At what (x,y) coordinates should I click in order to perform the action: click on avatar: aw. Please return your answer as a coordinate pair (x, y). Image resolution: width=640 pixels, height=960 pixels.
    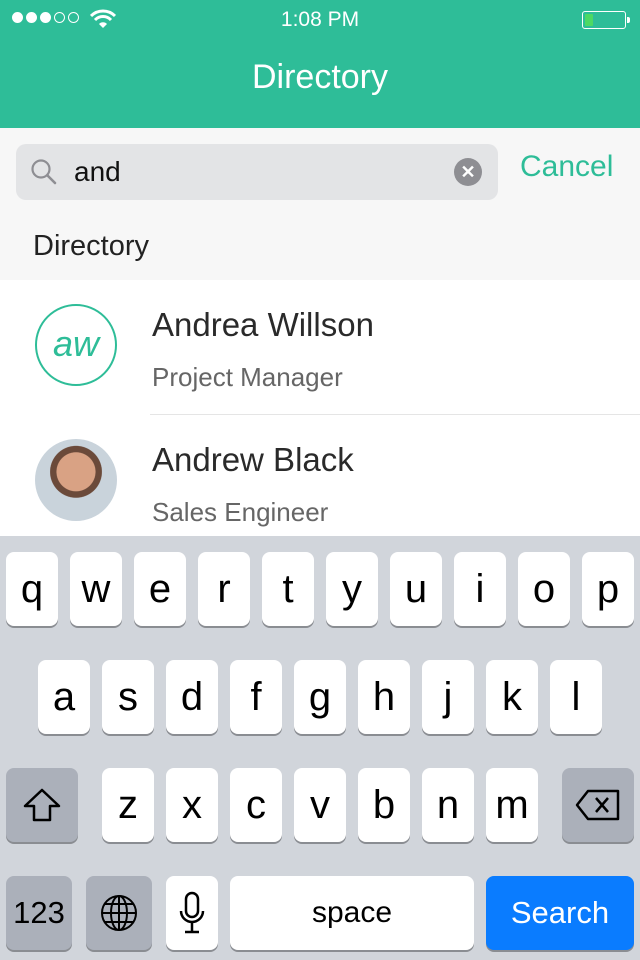
    Looking at the image, I should click on (76, 345).